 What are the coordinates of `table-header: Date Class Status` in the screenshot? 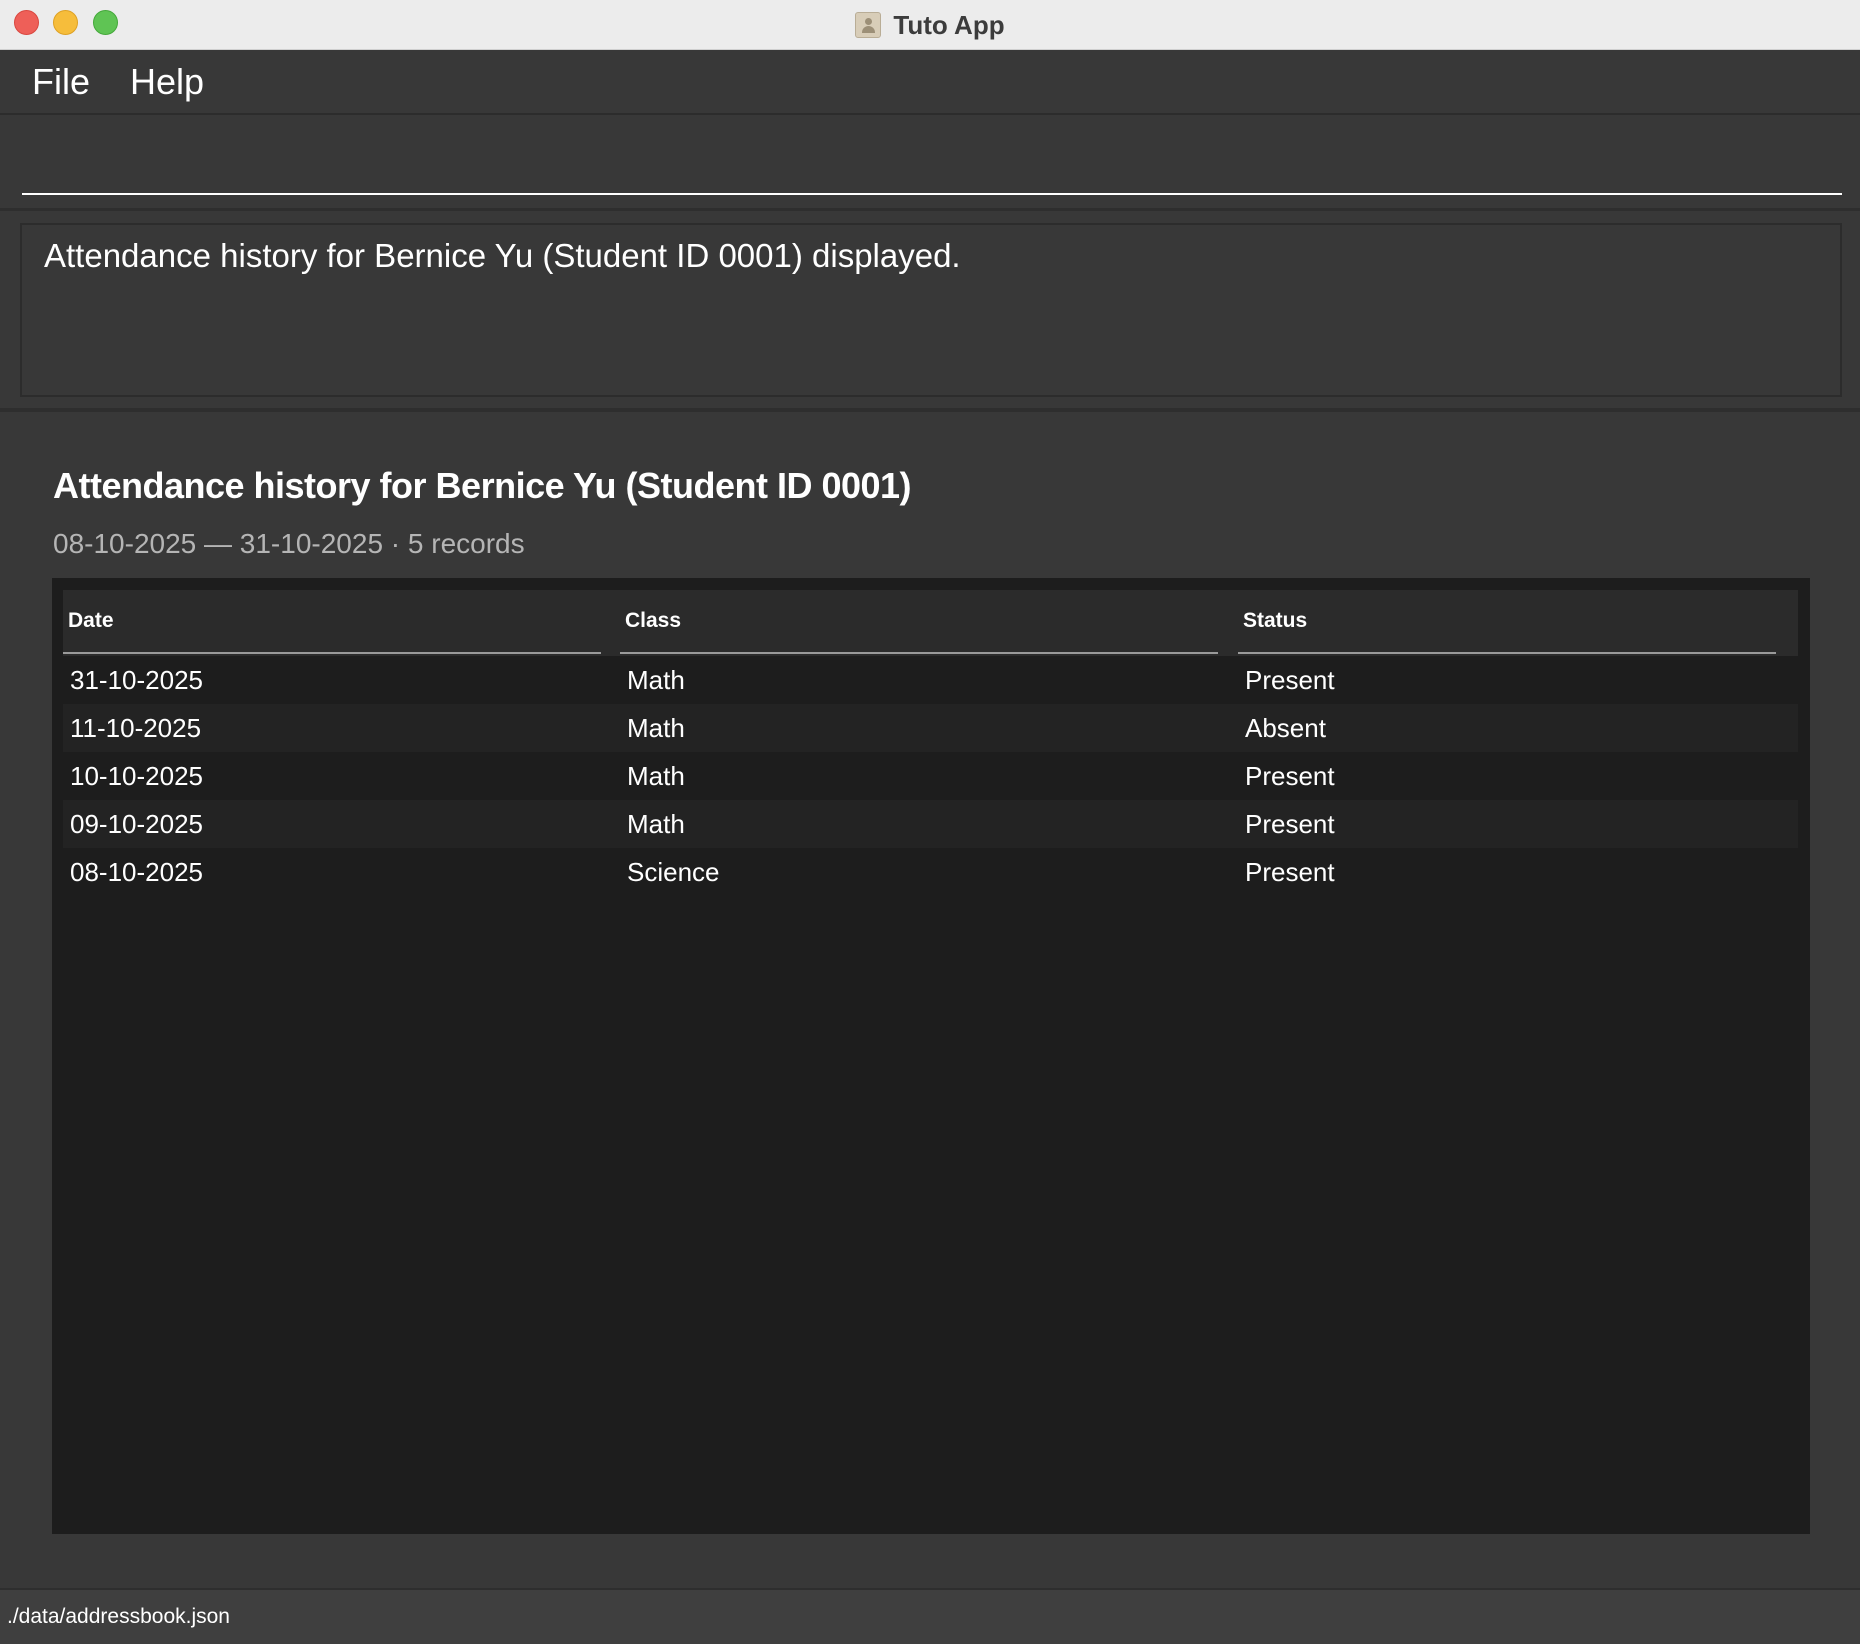 It's located at (930, 623).